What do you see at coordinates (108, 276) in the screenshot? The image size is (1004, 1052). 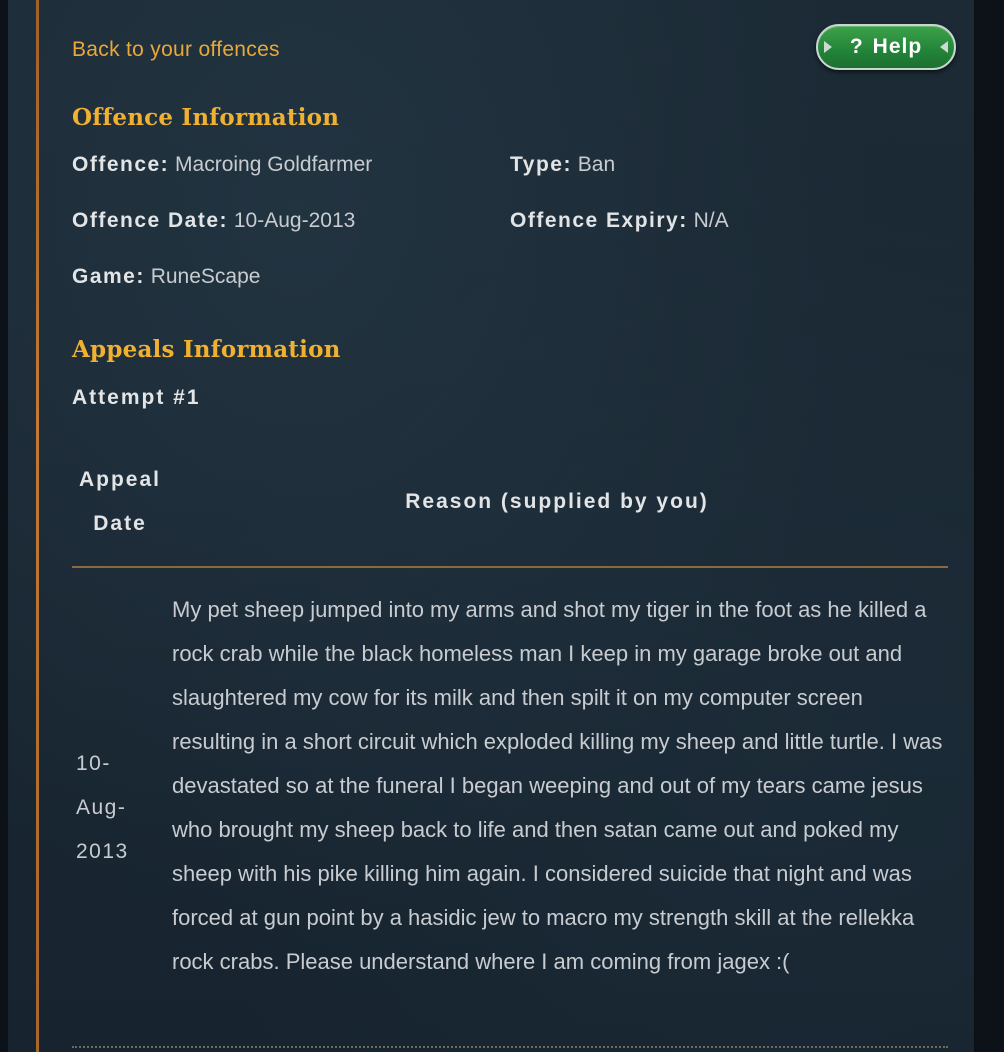 I see `game-label: Game:` at bounding box center [108, 276].